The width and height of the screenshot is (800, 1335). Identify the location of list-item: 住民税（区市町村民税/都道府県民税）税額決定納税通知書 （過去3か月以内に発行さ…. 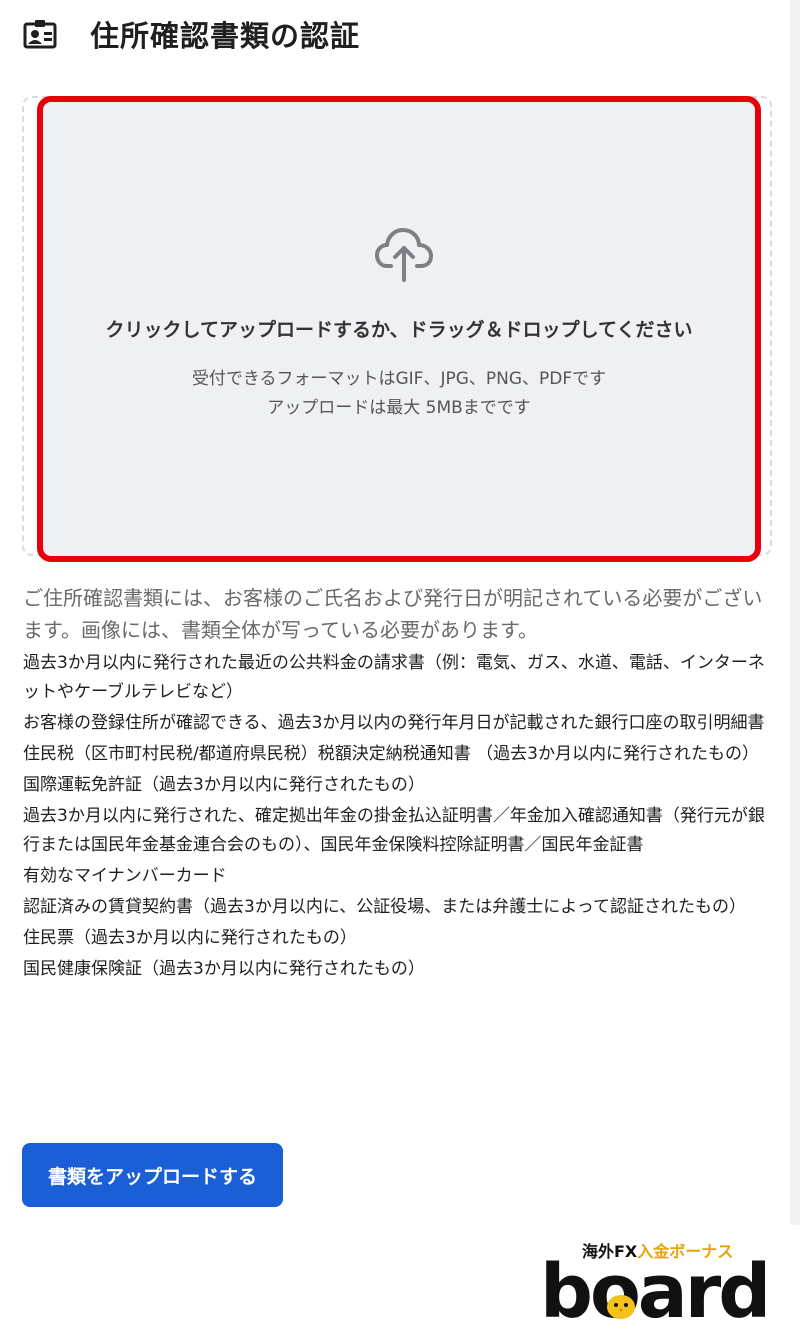
(391, 754).